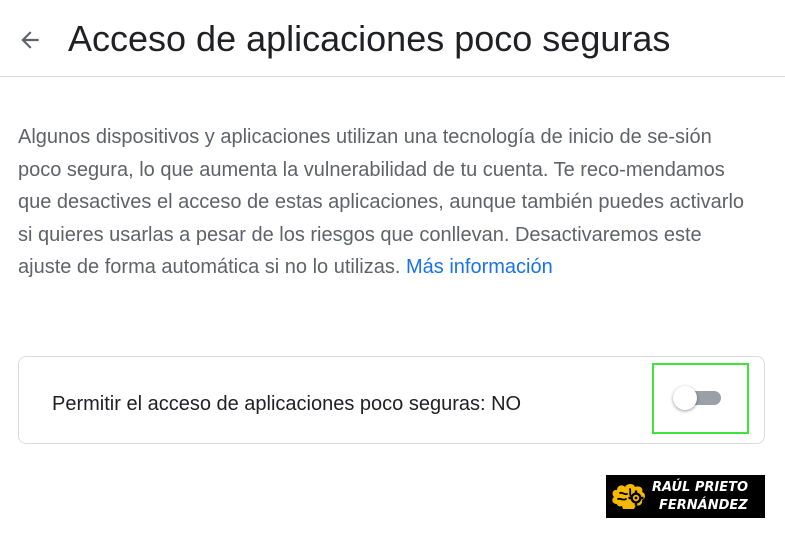 The width and height of the screenshot is (785, 542). What do you see at coordinates (628, 496) in the screenshot?
I see `brain-gear-icon` at bounding box center [628, 496].